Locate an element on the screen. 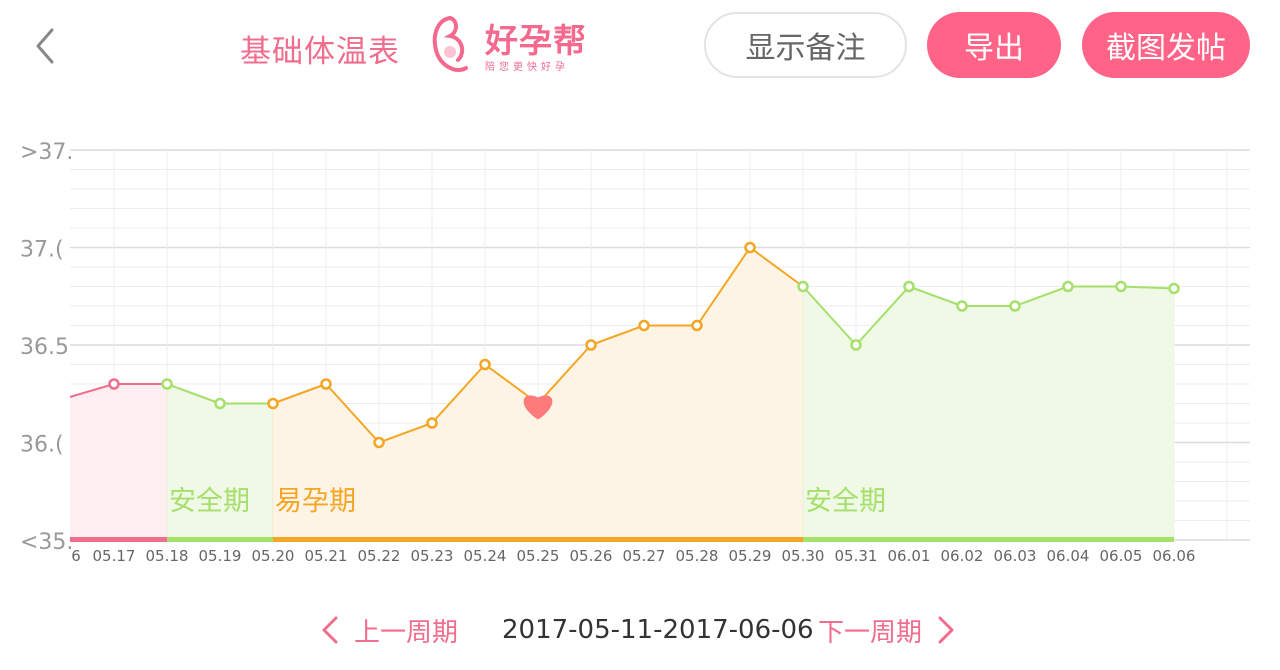 This screenshot has height=670, width=1280. x-tick-label: 05.28 is located at coordinates (697, 556).